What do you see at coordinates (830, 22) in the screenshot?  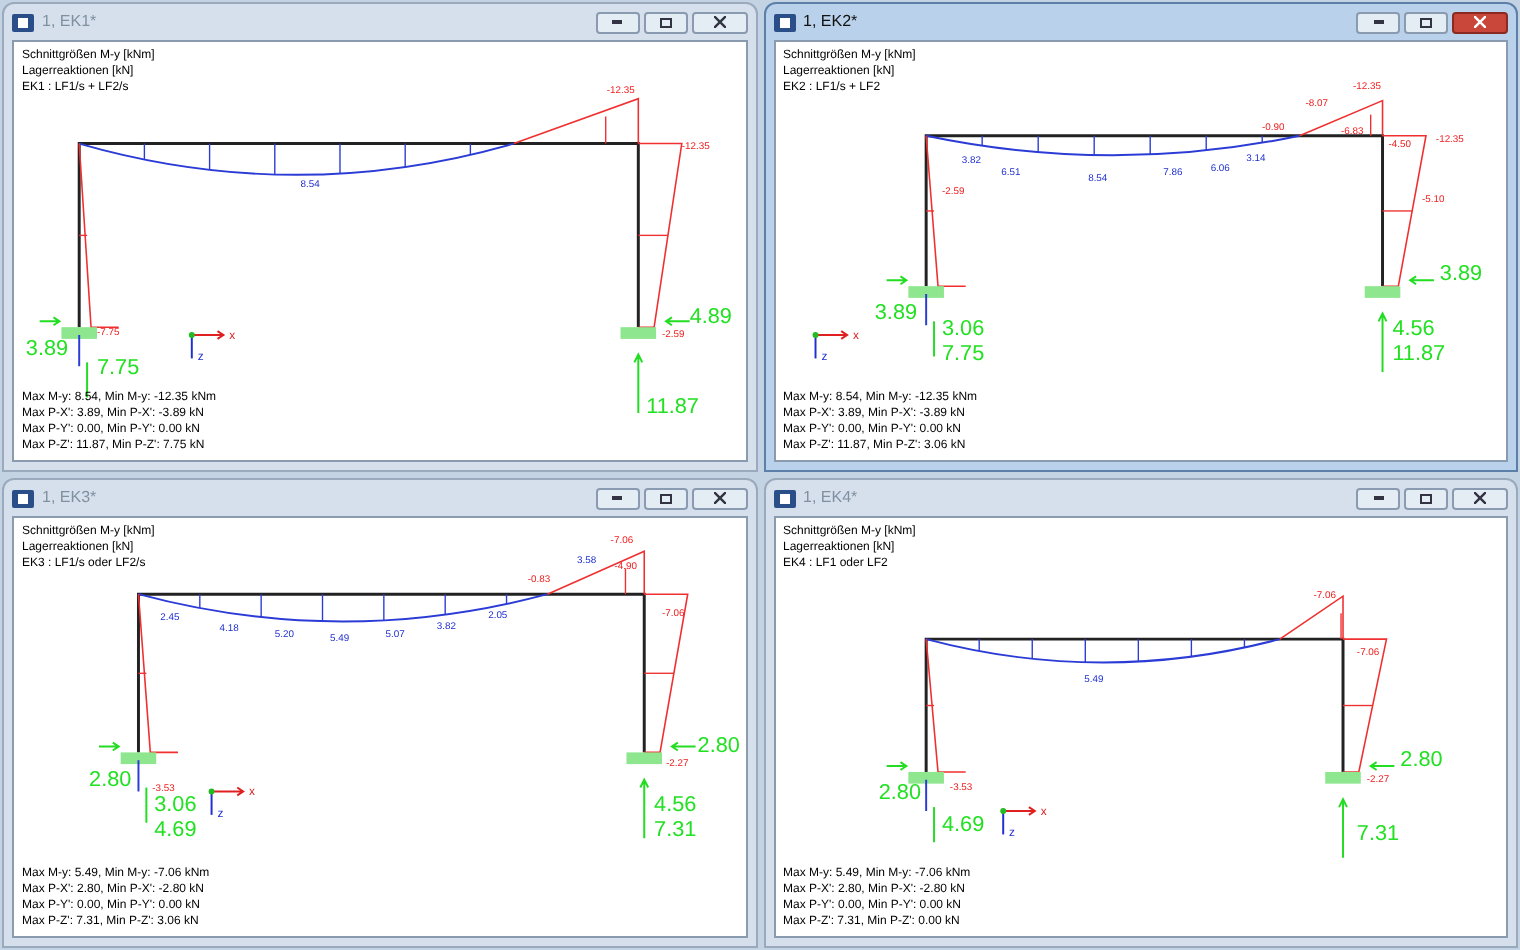 I see `window-title: 1, EK2*` at bounding box center [830, 22].